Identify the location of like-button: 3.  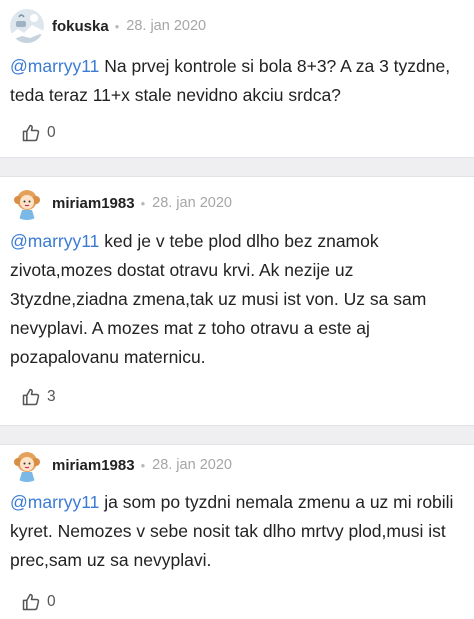
(38, 397).